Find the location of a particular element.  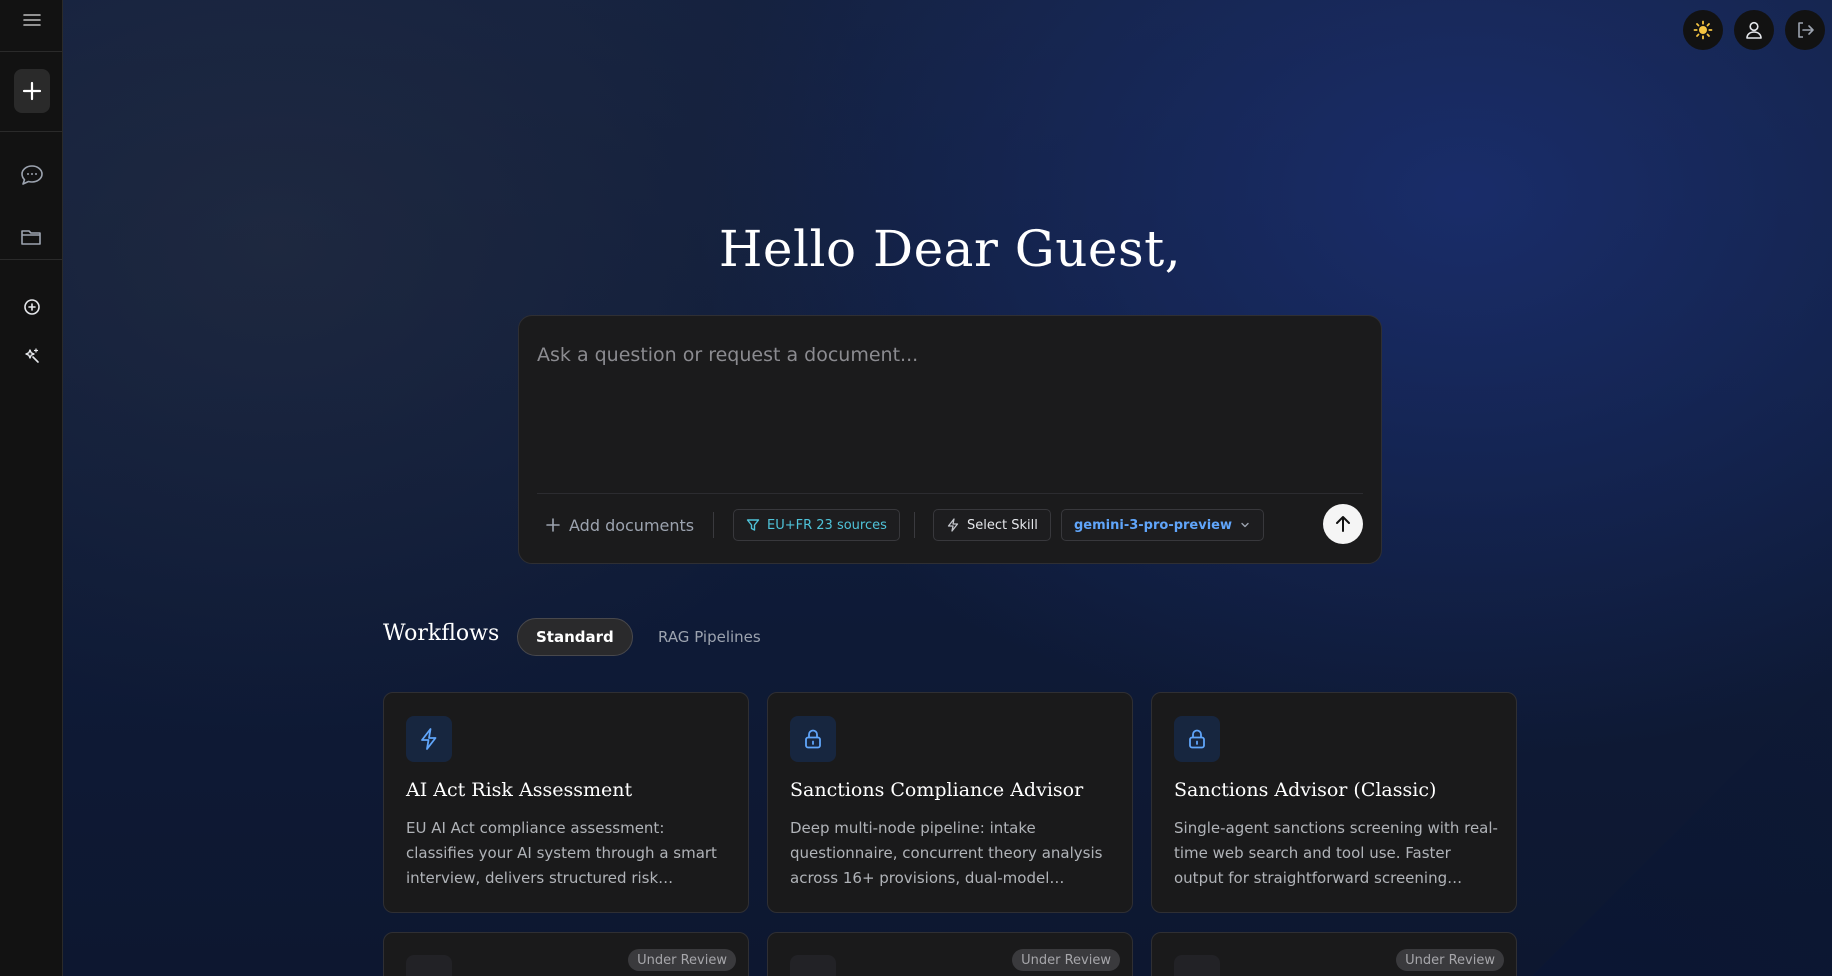

sources-filter-label: EU+FR 23 sources is located at coordinates (827, 525).